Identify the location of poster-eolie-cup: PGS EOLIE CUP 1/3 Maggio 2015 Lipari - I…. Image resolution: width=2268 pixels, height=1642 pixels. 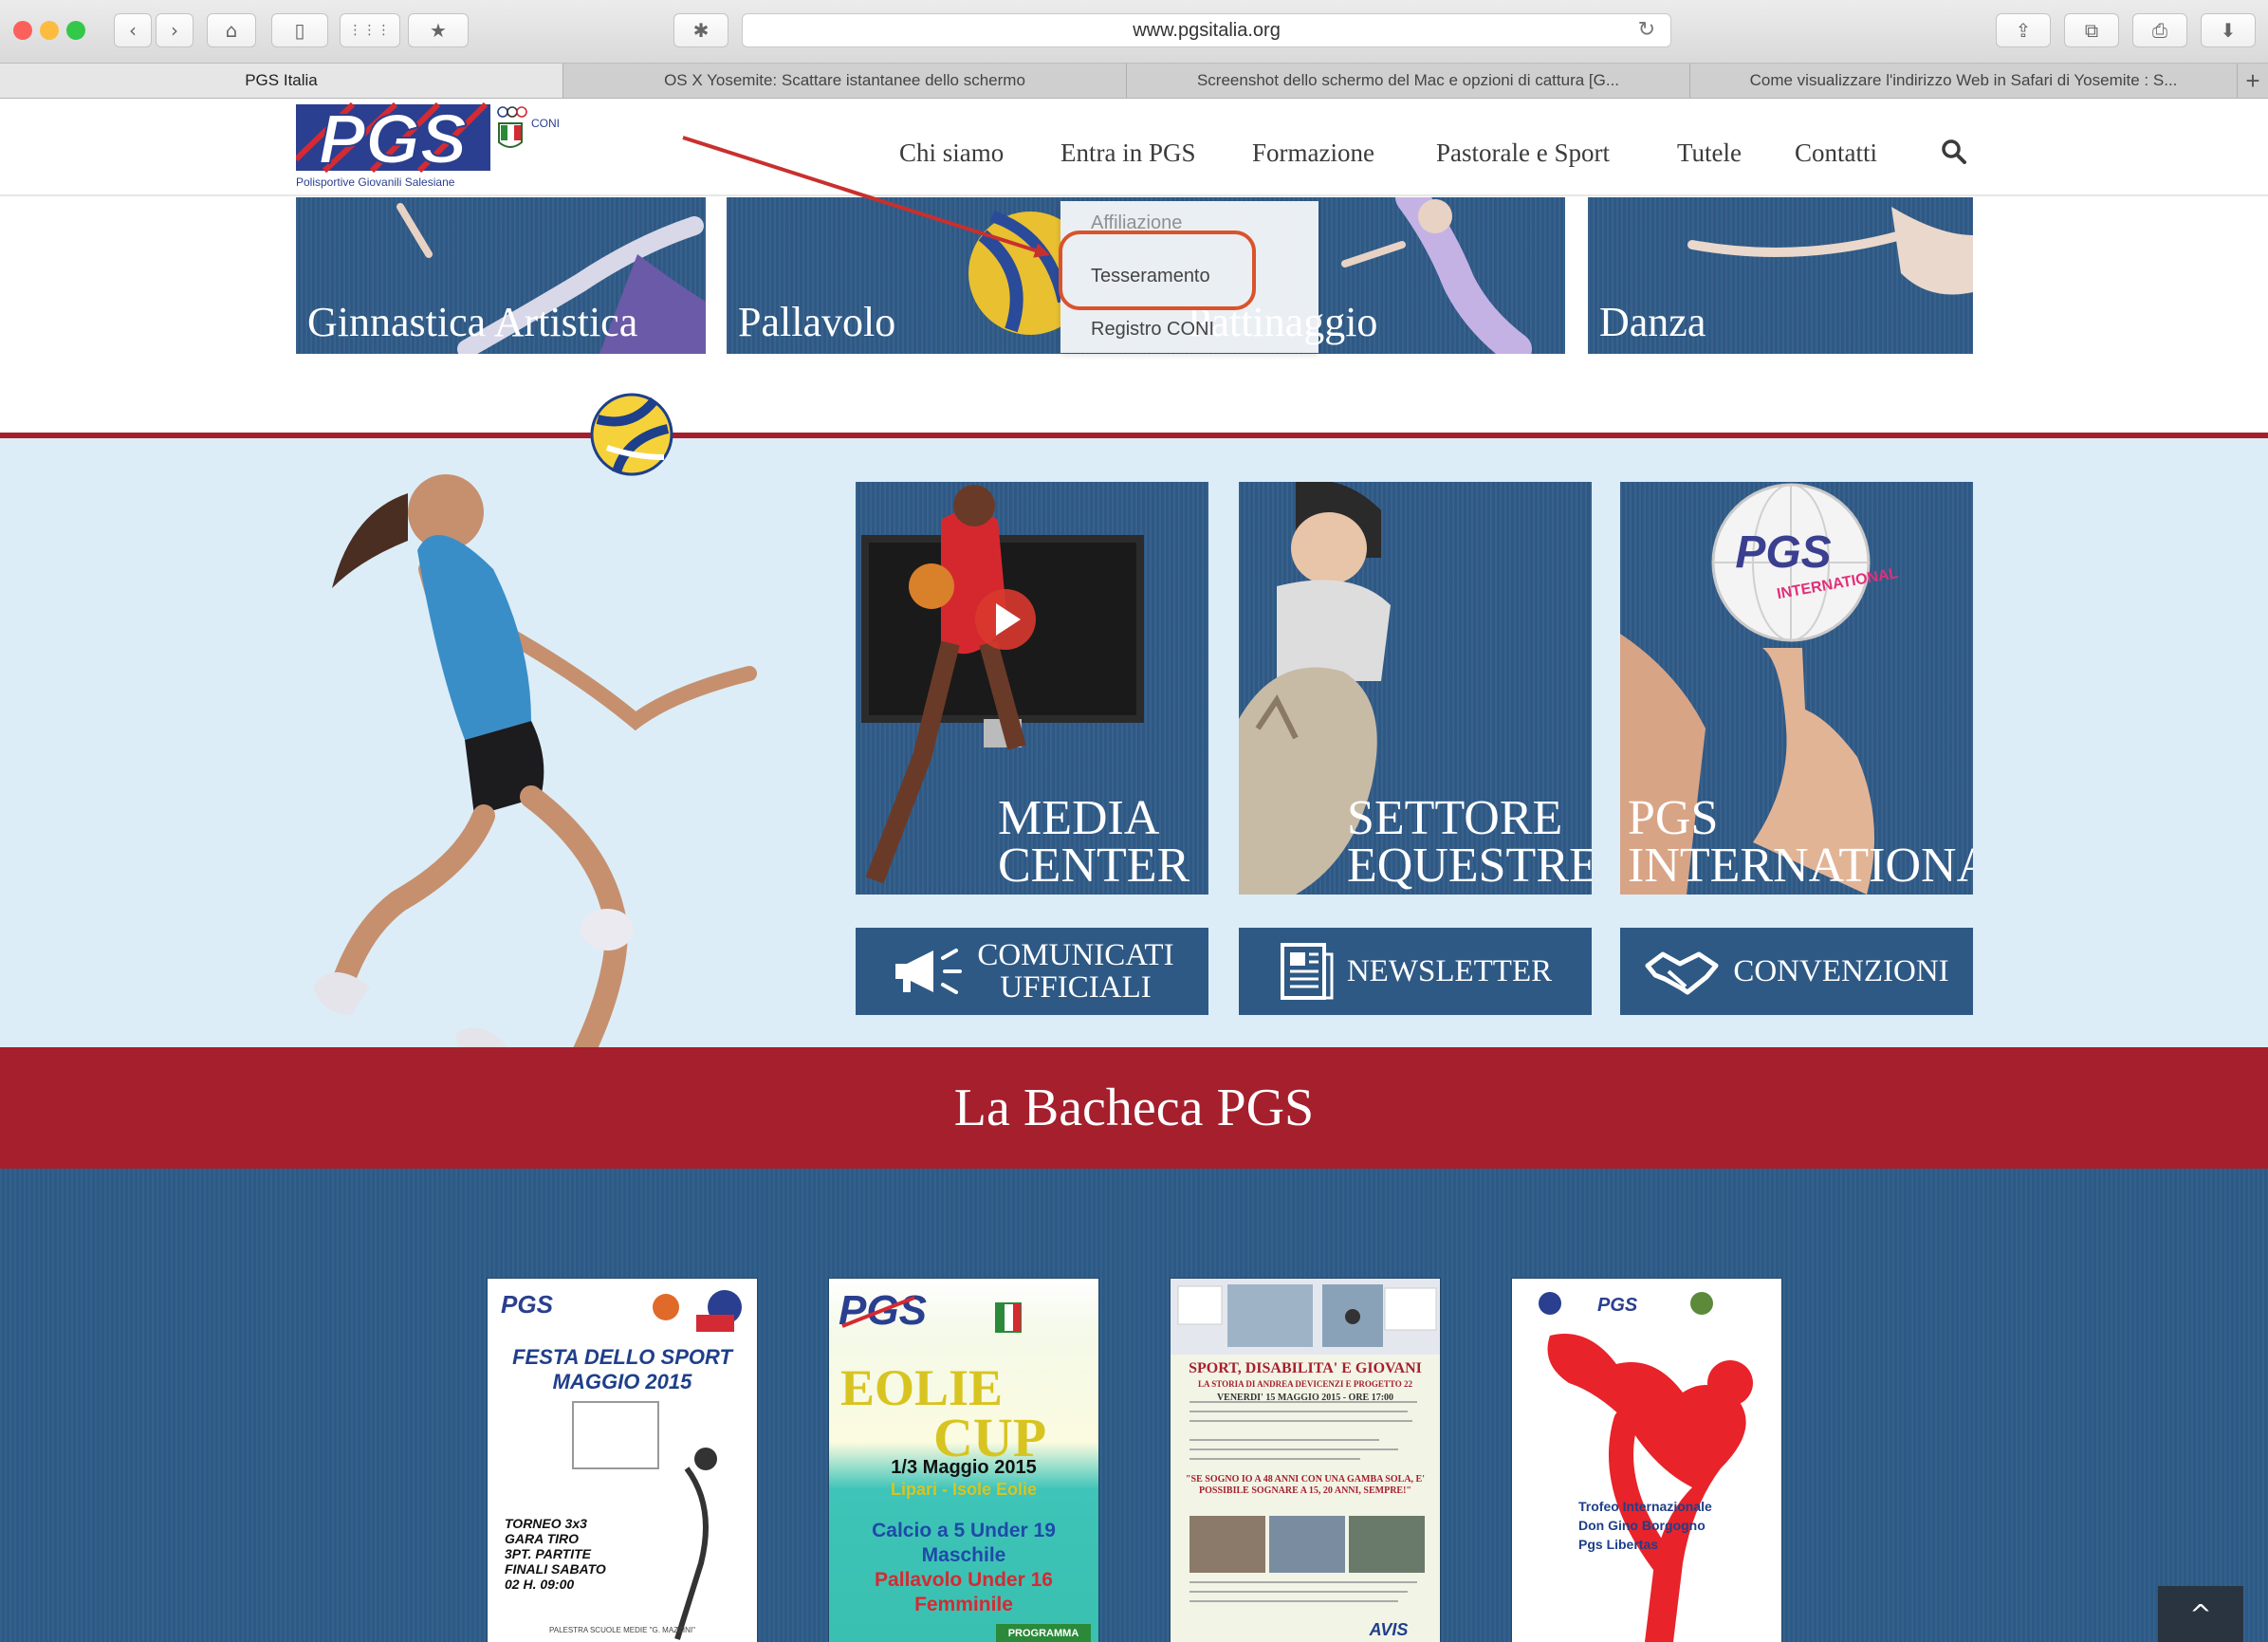
(963, 1460).